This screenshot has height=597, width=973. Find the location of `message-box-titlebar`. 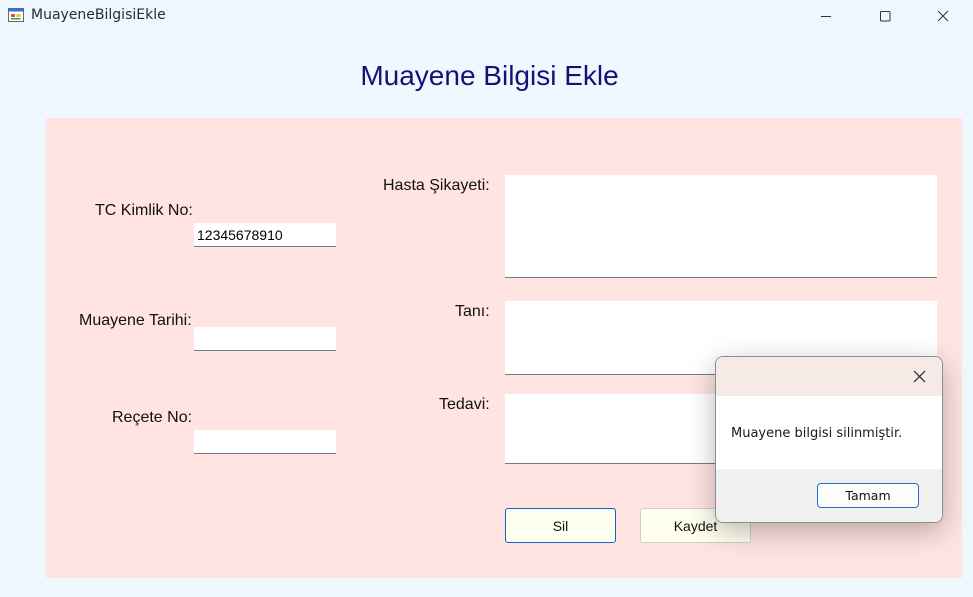

message-box-titlebar is located at coordinates (829, 376).